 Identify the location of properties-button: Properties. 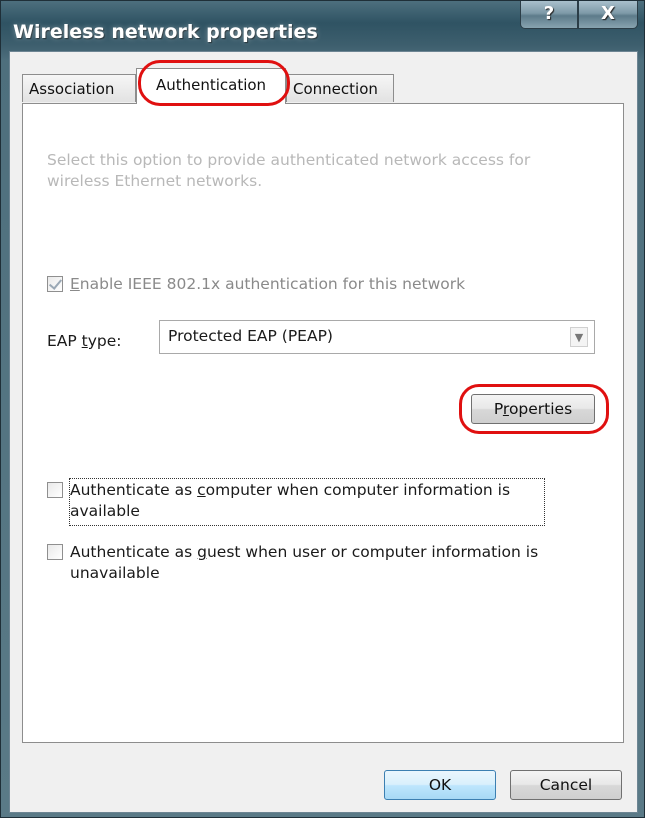
(533, 409).